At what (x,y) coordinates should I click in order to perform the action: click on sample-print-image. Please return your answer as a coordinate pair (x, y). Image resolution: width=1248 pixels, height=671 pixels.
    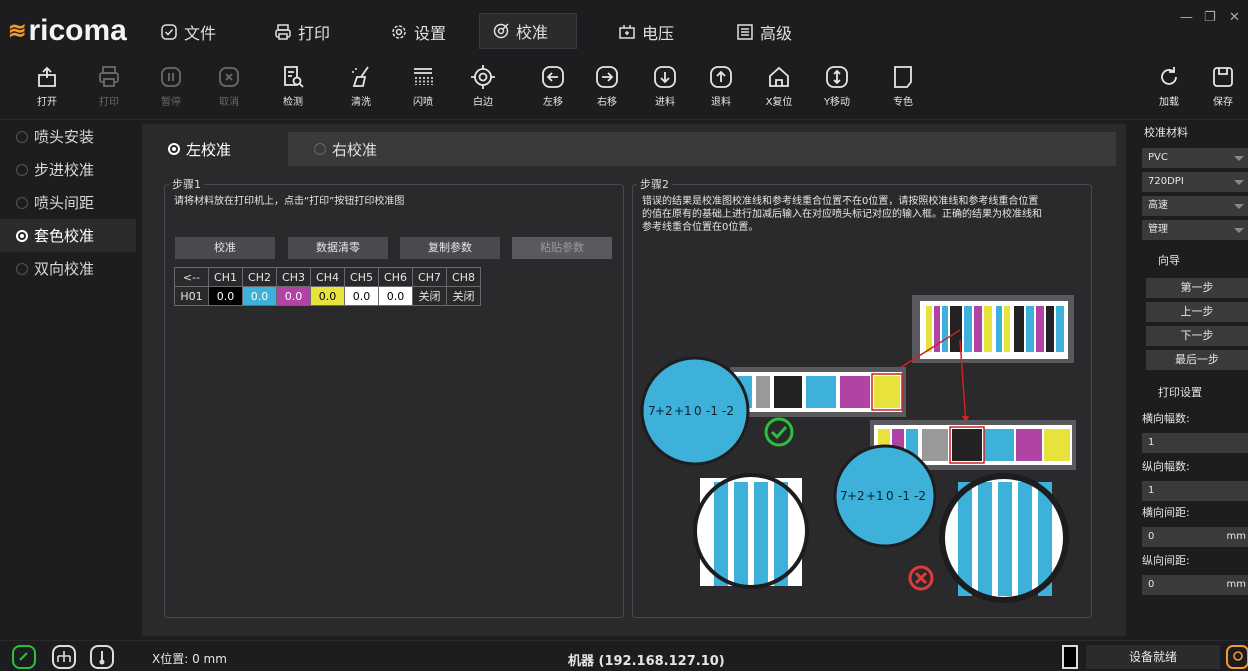
    Looking at the image, I should click on (993, 329).